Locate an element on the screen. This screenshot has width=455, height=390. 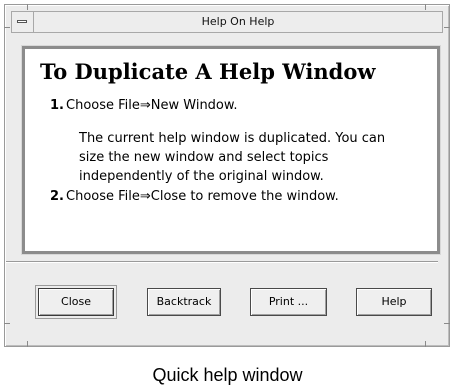
topic-title: To Duplicate A Help Window is located at coordinates (208, 71).